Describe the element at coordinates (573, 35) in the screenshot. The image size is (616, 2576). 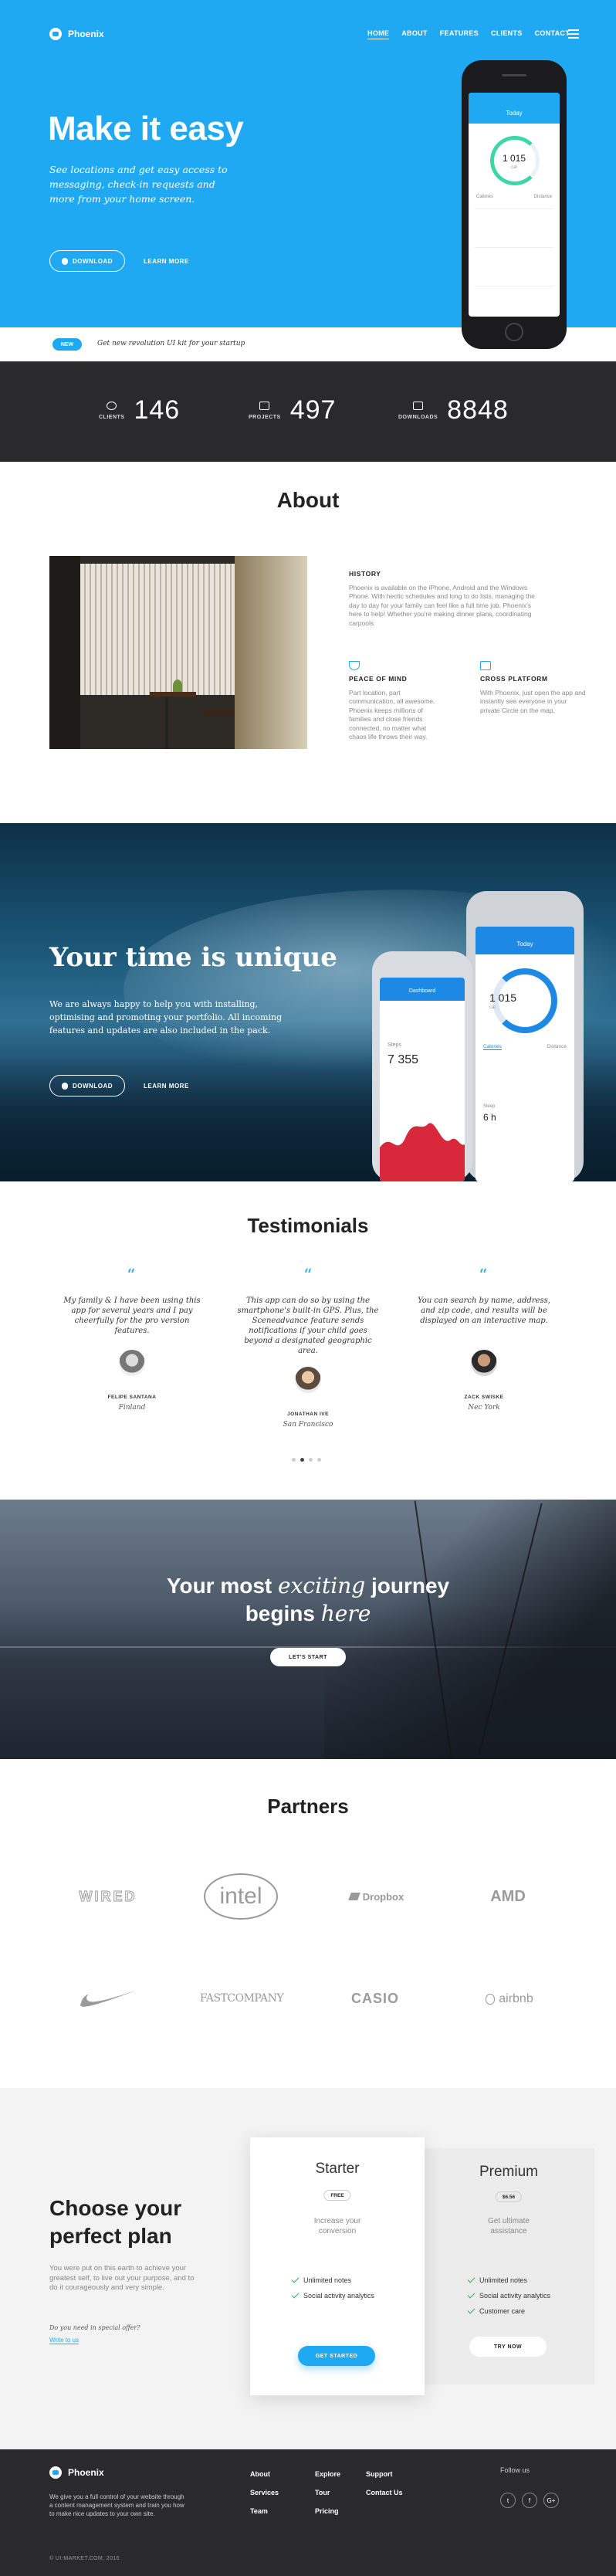
I see `menu-icon` at that location.